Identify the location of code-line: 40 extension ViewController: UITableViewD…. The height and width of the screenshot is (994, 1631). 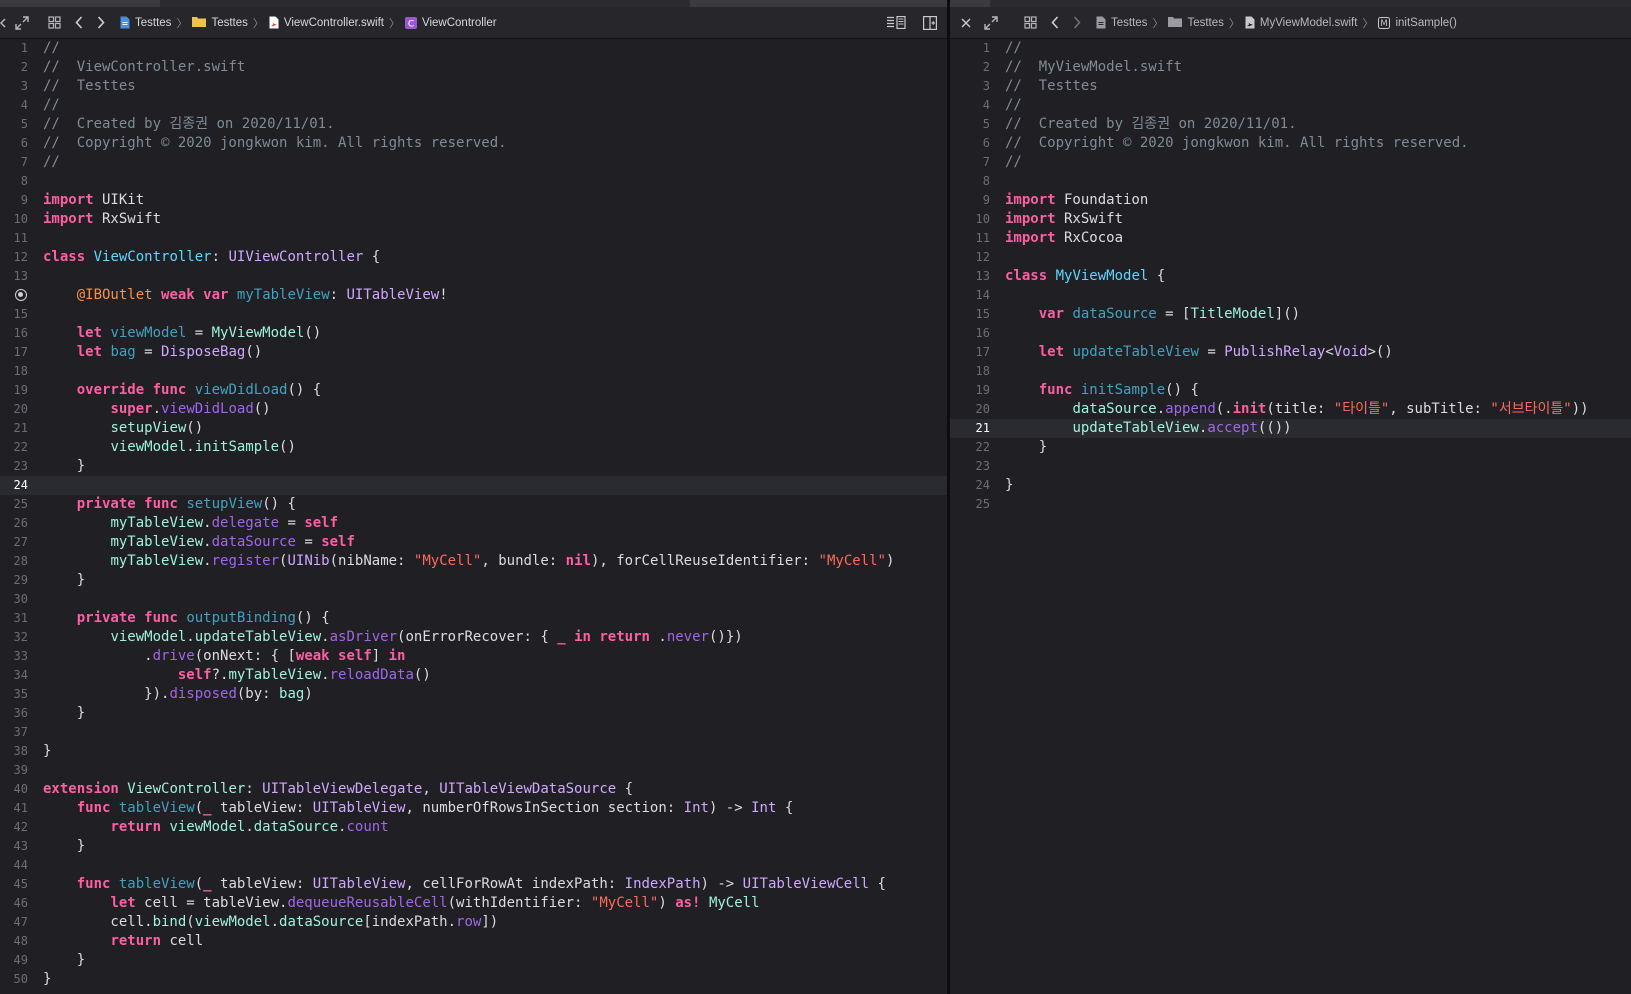
(473, 789).